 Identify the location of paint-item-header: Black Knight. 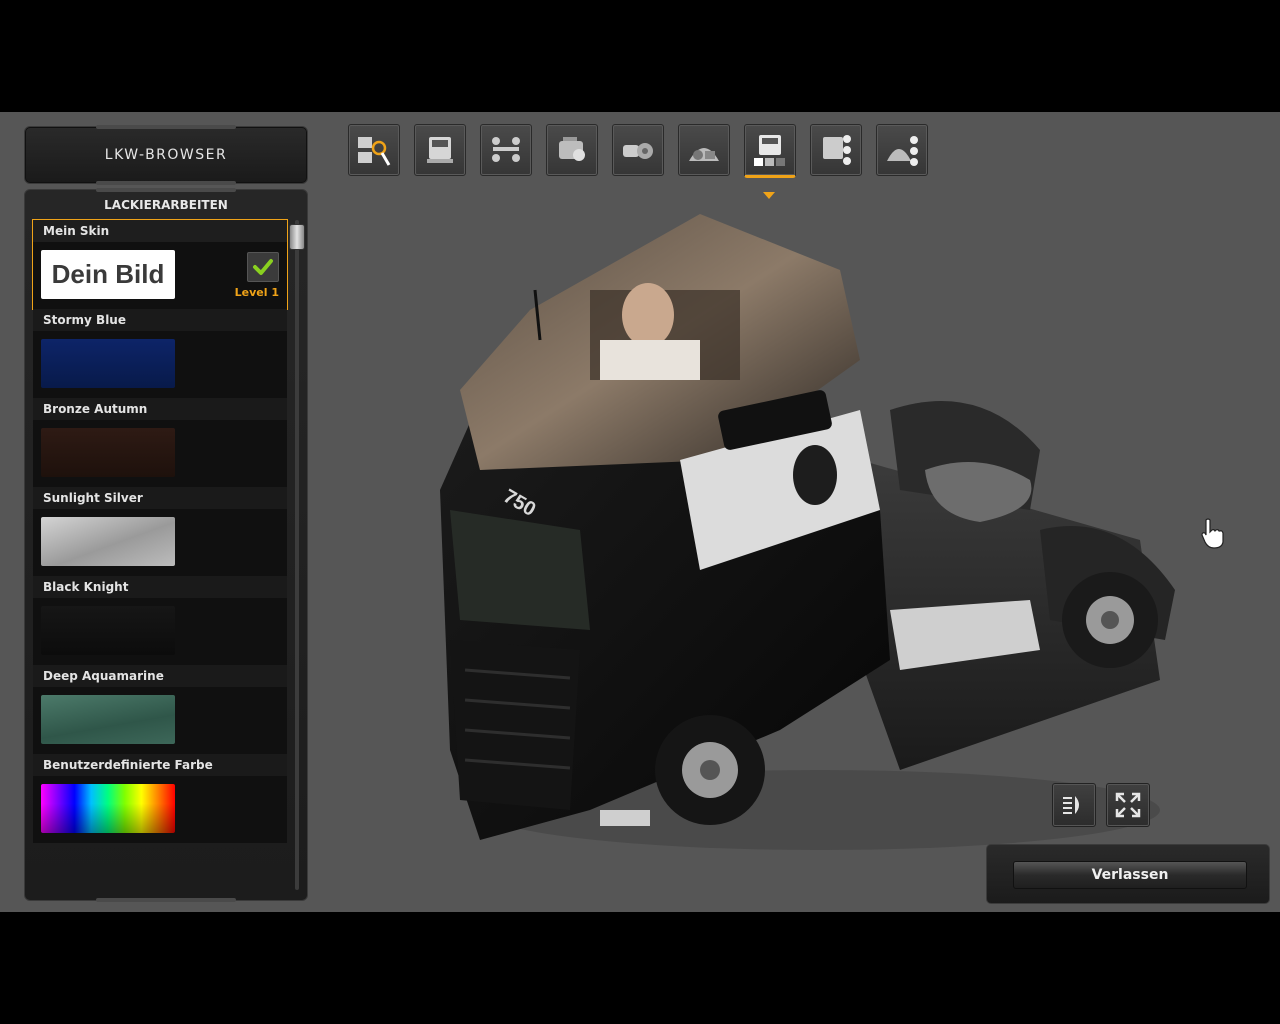
(160, 587).